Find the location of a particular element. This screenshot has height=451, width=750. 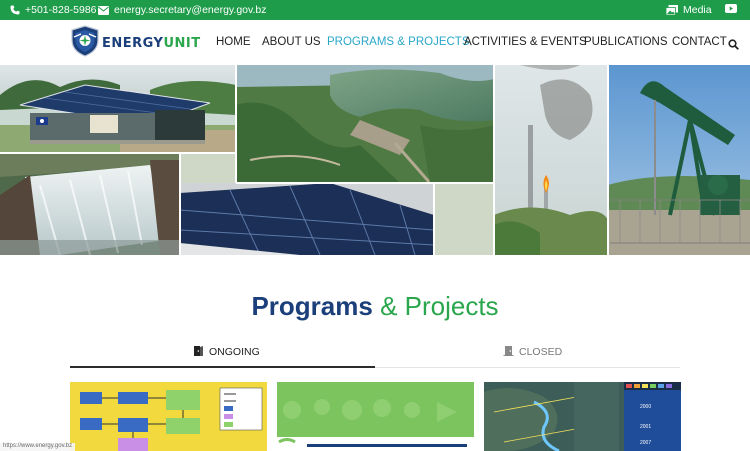

photo-gas-flare is located at coordinates (551, 160).